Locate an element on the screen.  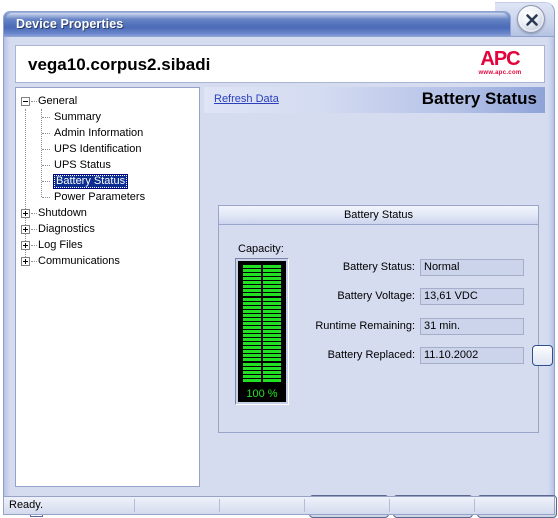
battery-status-label: Battery Status: is located at coordinates (378, 267).